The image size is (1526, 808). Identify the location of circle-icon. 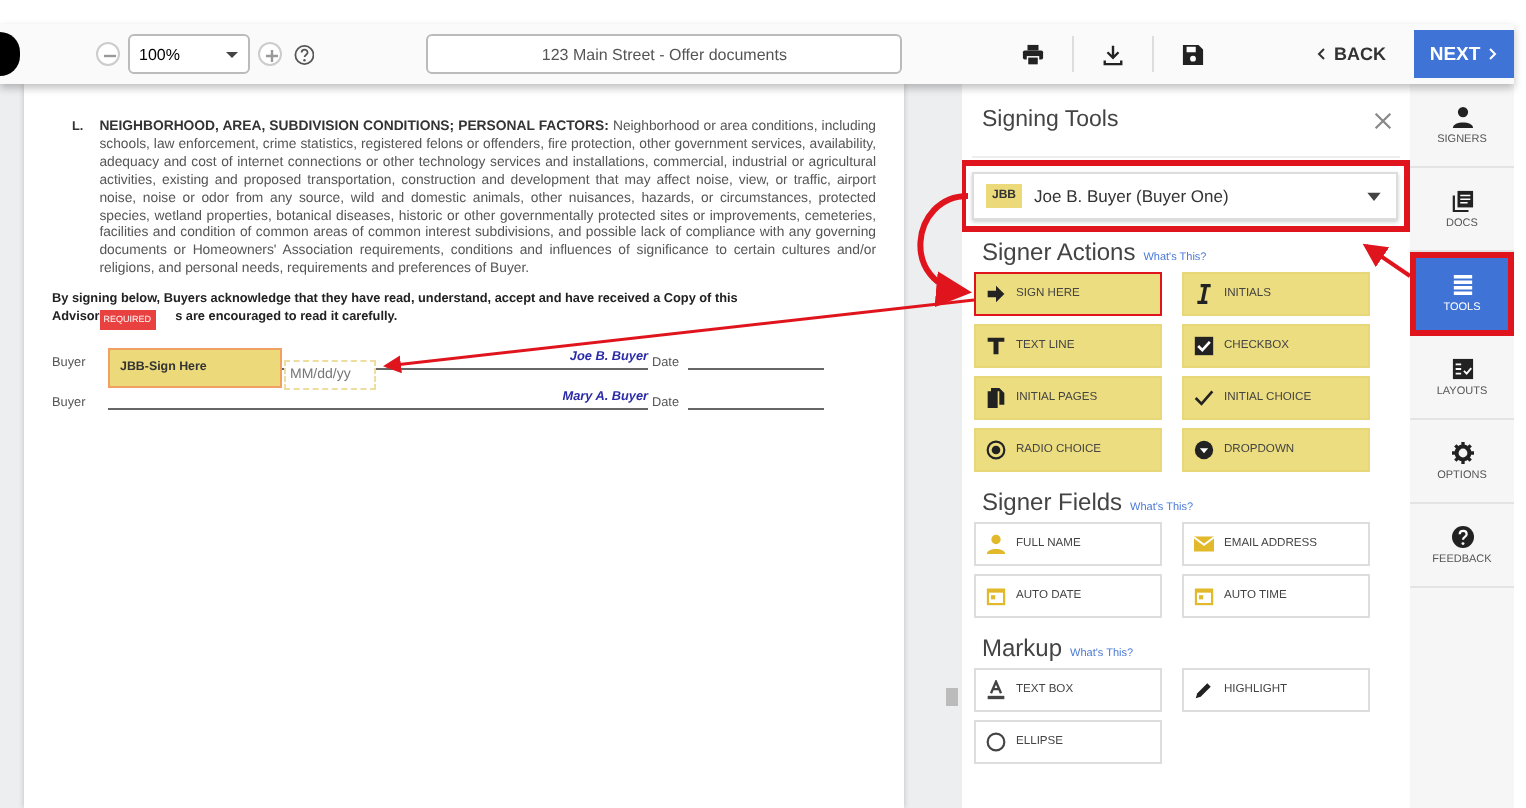
(996, 742).